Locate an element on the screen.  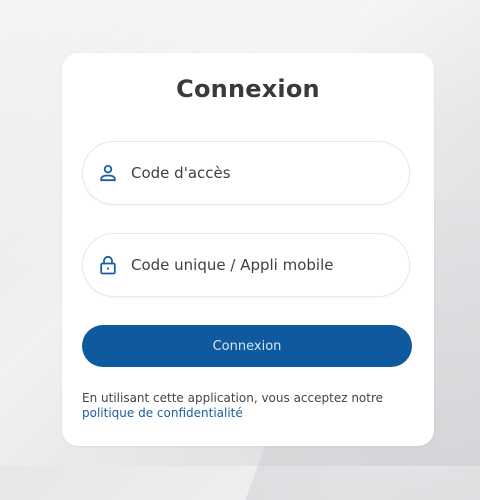
user-icon is located at coordinates (108, 173).